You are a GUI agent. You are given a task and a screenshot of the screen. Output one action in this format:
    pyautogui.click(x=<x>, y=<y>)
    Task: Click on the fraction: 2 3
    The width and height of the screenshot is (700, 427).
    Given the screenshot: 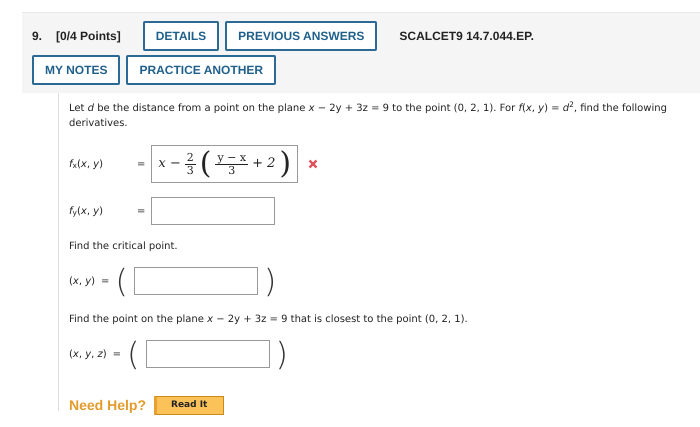 What is the action you would take?
    pyautogui.click(x=190, y=164)
    